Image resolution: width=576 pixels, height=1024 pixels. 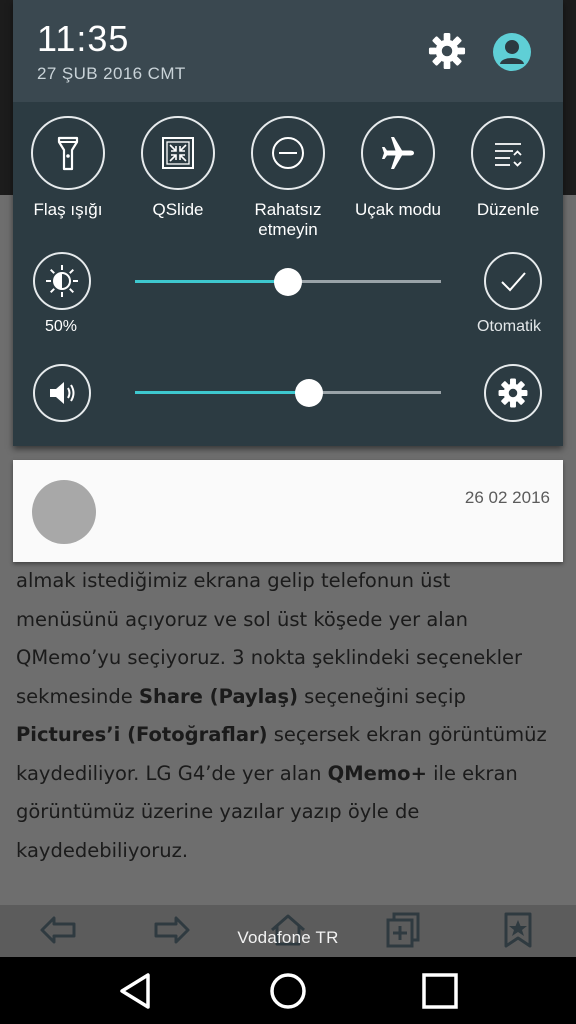 I want to click on tile-flashlight: Flaş ışığı, so click(x=68, y=168).